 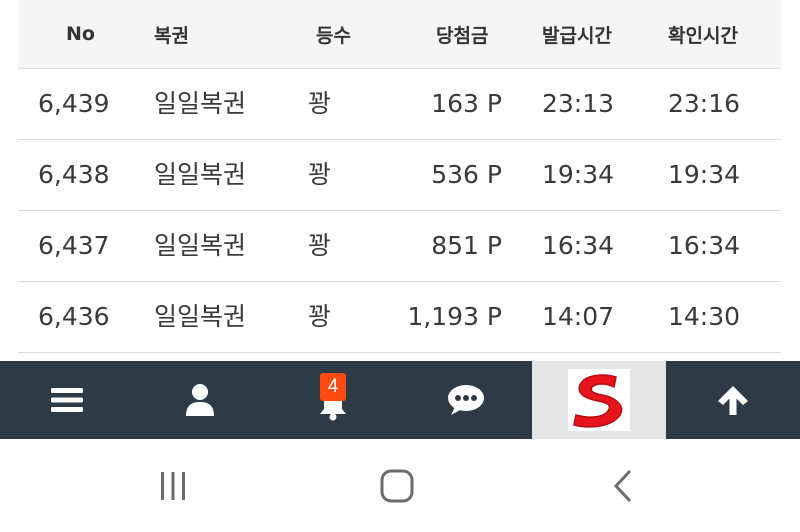 I want to click on cell-no: 6,439, so click(x=74, y=103).